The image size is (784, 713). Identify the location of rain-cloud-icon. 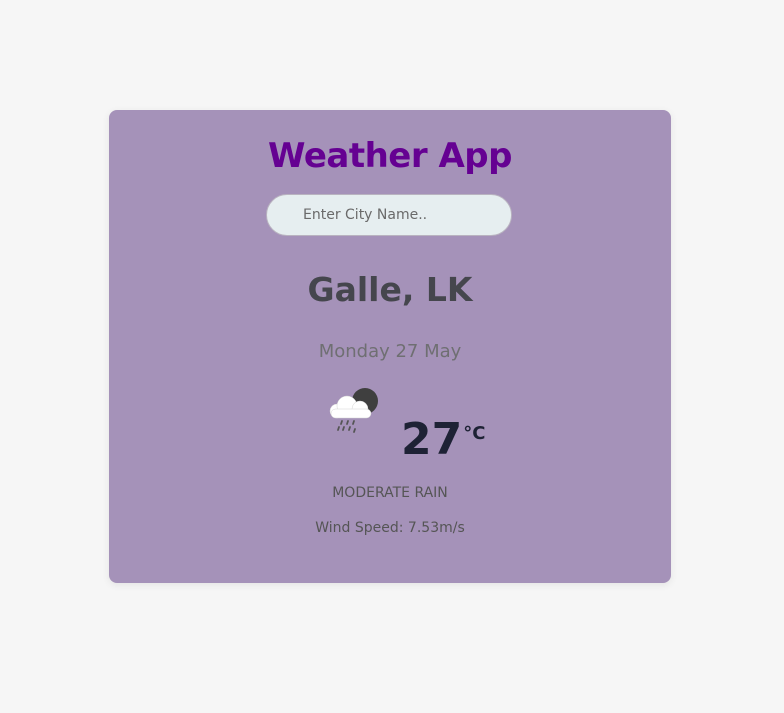
(353, 410).